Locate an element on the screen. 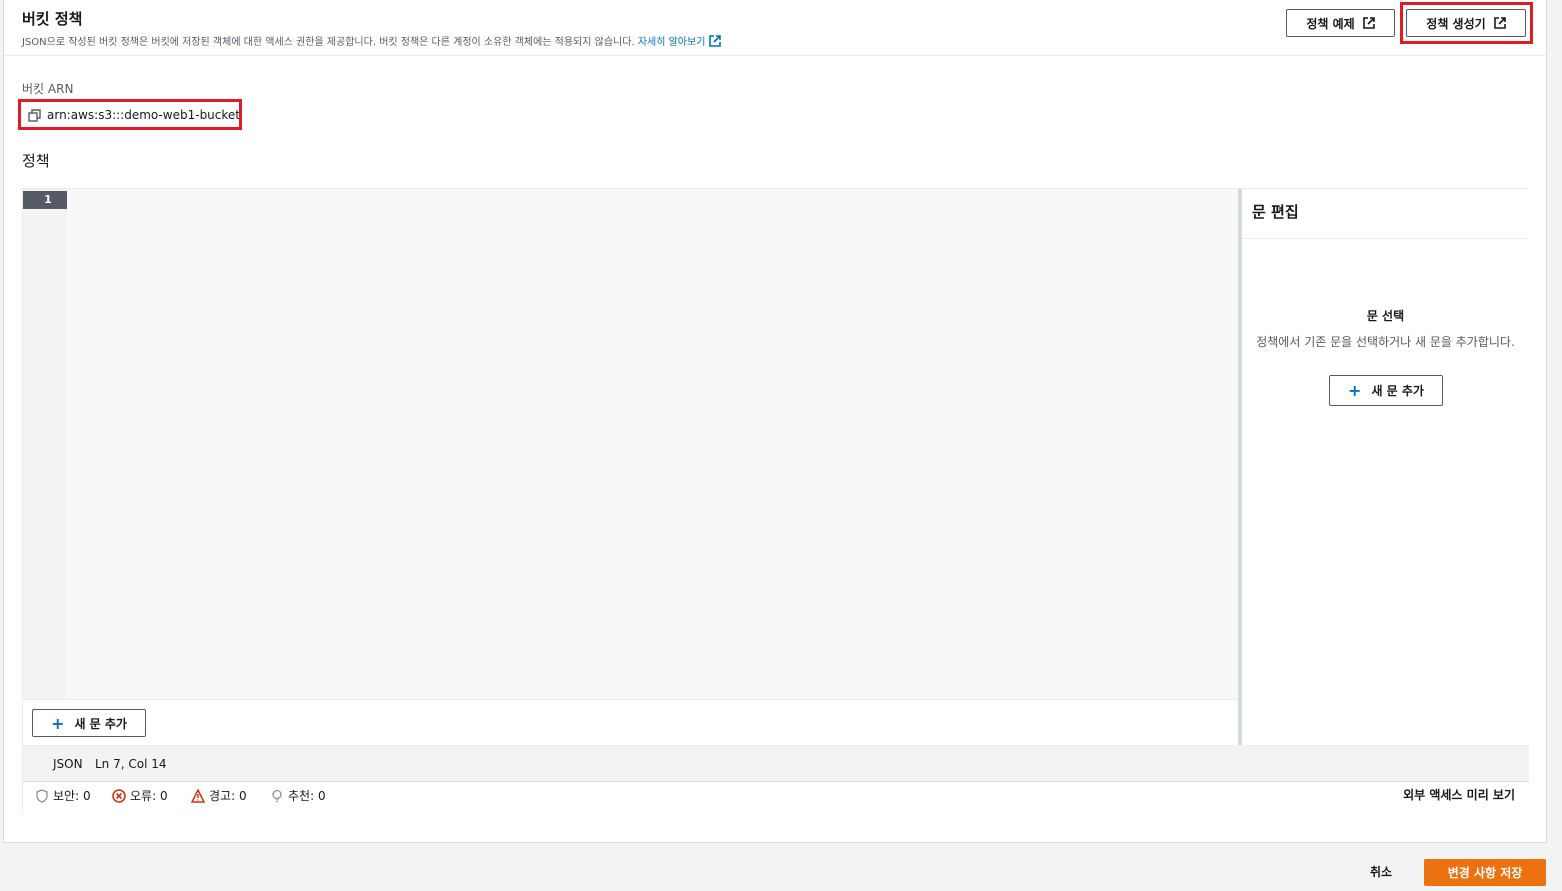  warning-icon is located at coordinates (198, 795).